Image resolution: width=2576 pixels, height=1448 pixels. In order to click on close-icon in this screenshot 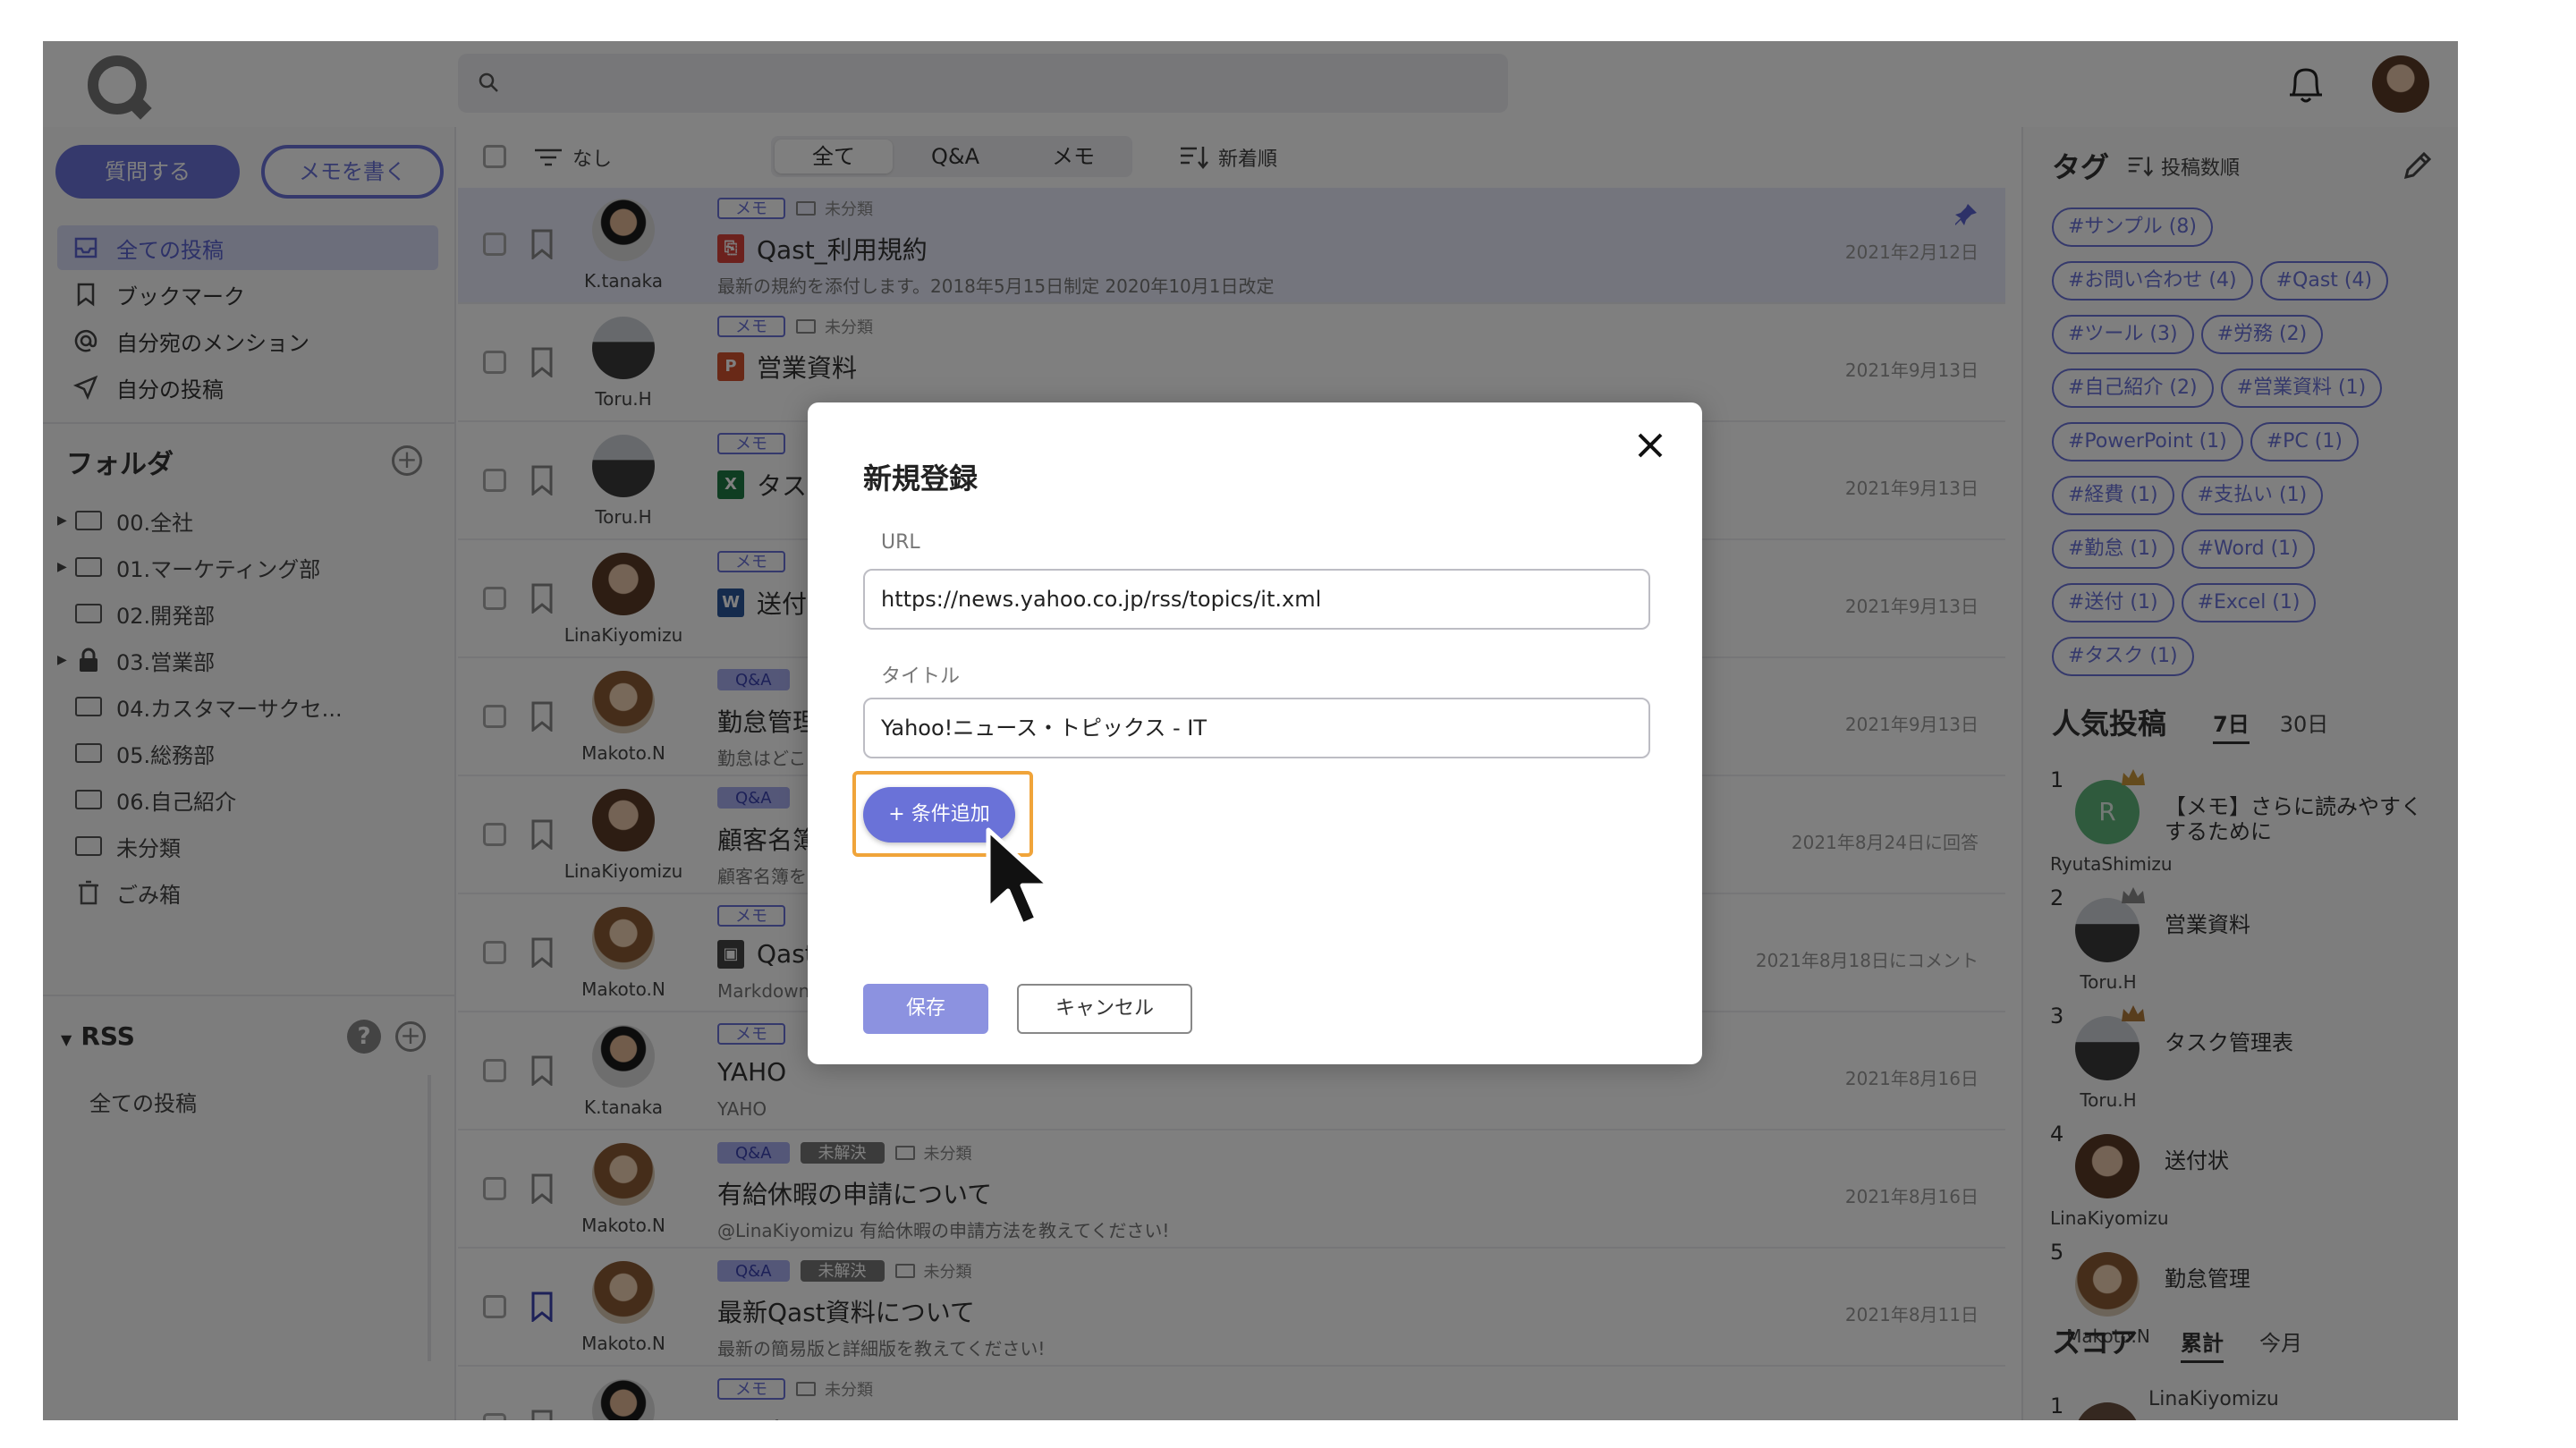, I will do `click(1650, 445)`.